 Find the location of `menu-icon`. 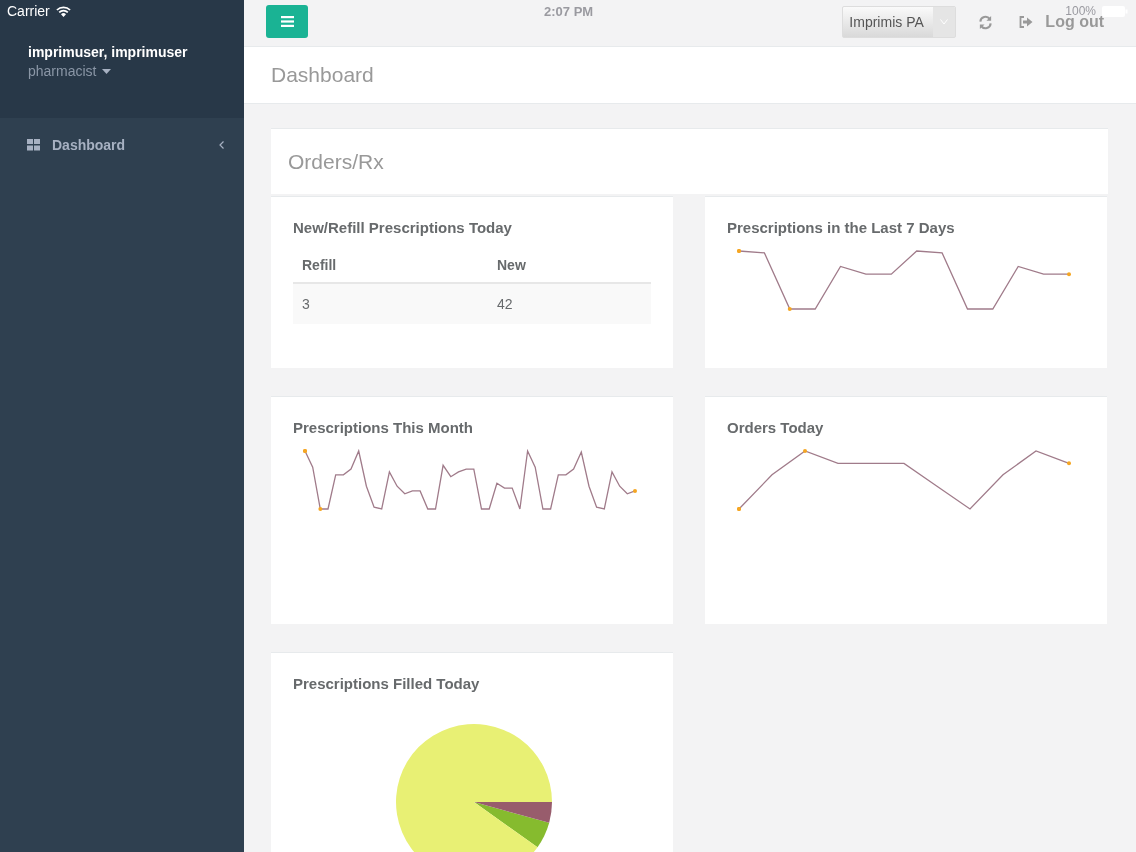

menu-icon is located at coordinates (287, 21).